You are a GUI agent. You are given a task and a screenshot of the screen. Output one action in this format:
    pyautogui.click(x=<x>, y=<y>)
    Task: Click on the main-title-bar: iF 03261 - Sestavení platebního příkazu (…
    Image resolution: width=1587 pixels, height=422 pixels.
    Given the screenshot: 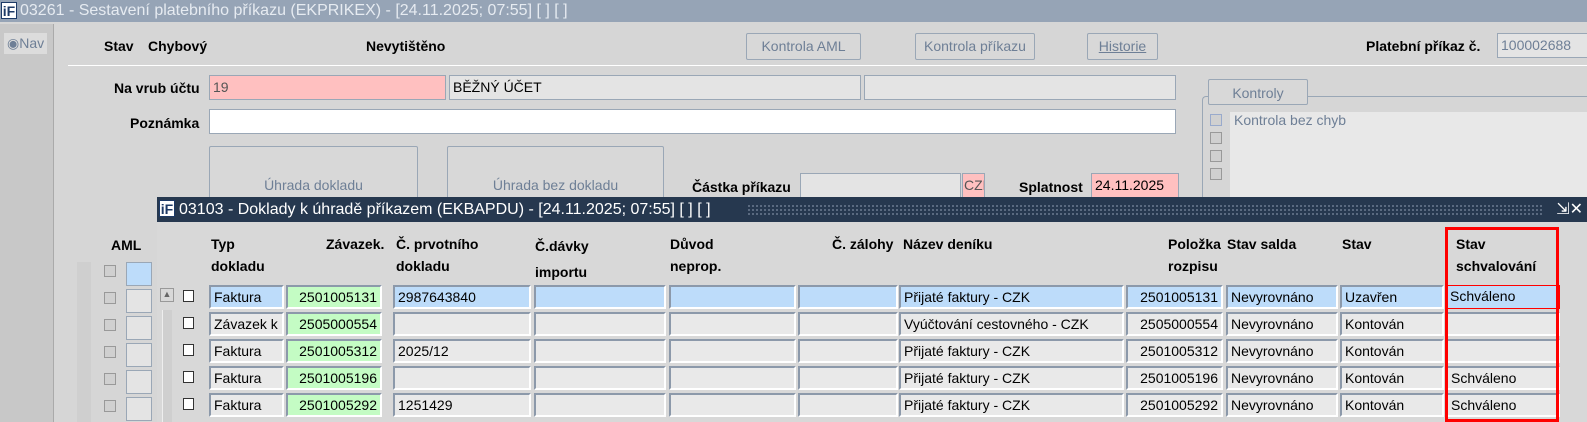 What is the action you would take?
    pyautogui.click(x=793, y=11)
    